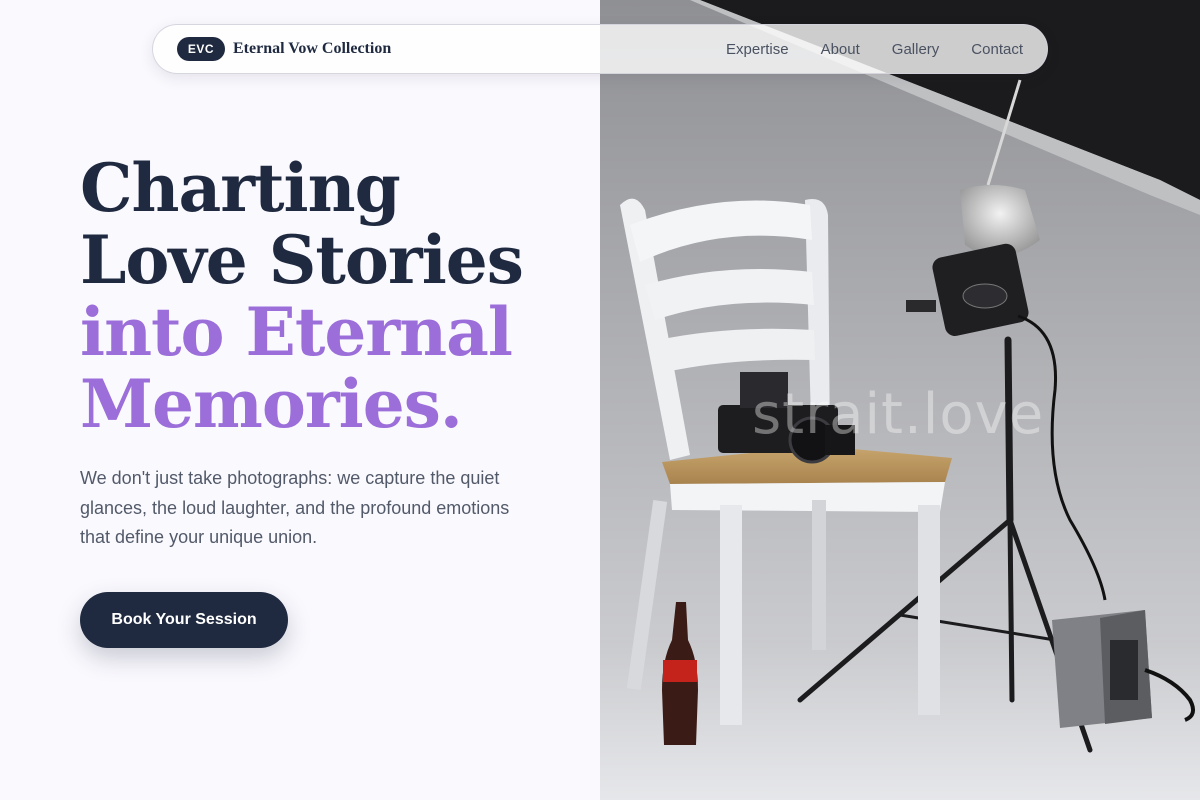 The width and height of the screenshot is (1200, 800). I want to click on brand-badge: EVC, so click(201, 49).